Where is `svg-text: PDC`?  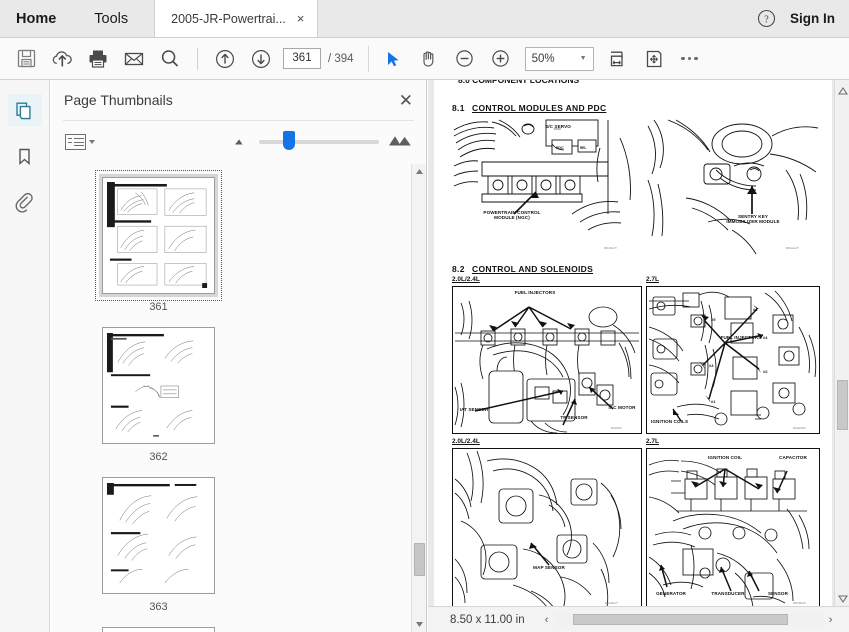
svg-text: PDC is located at coordinates (560, 148).